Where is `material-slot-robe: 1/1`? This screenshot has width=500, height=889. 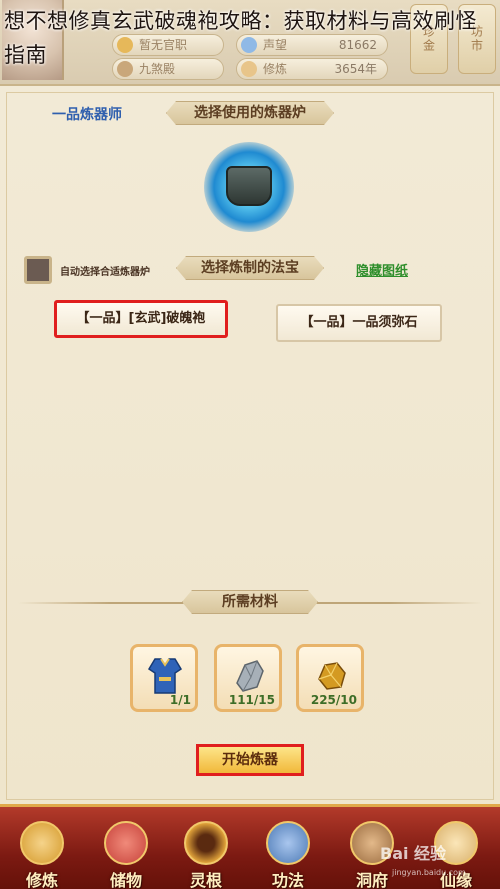
material-slot-robe: 1/1 is located at coordinates (164, 678).